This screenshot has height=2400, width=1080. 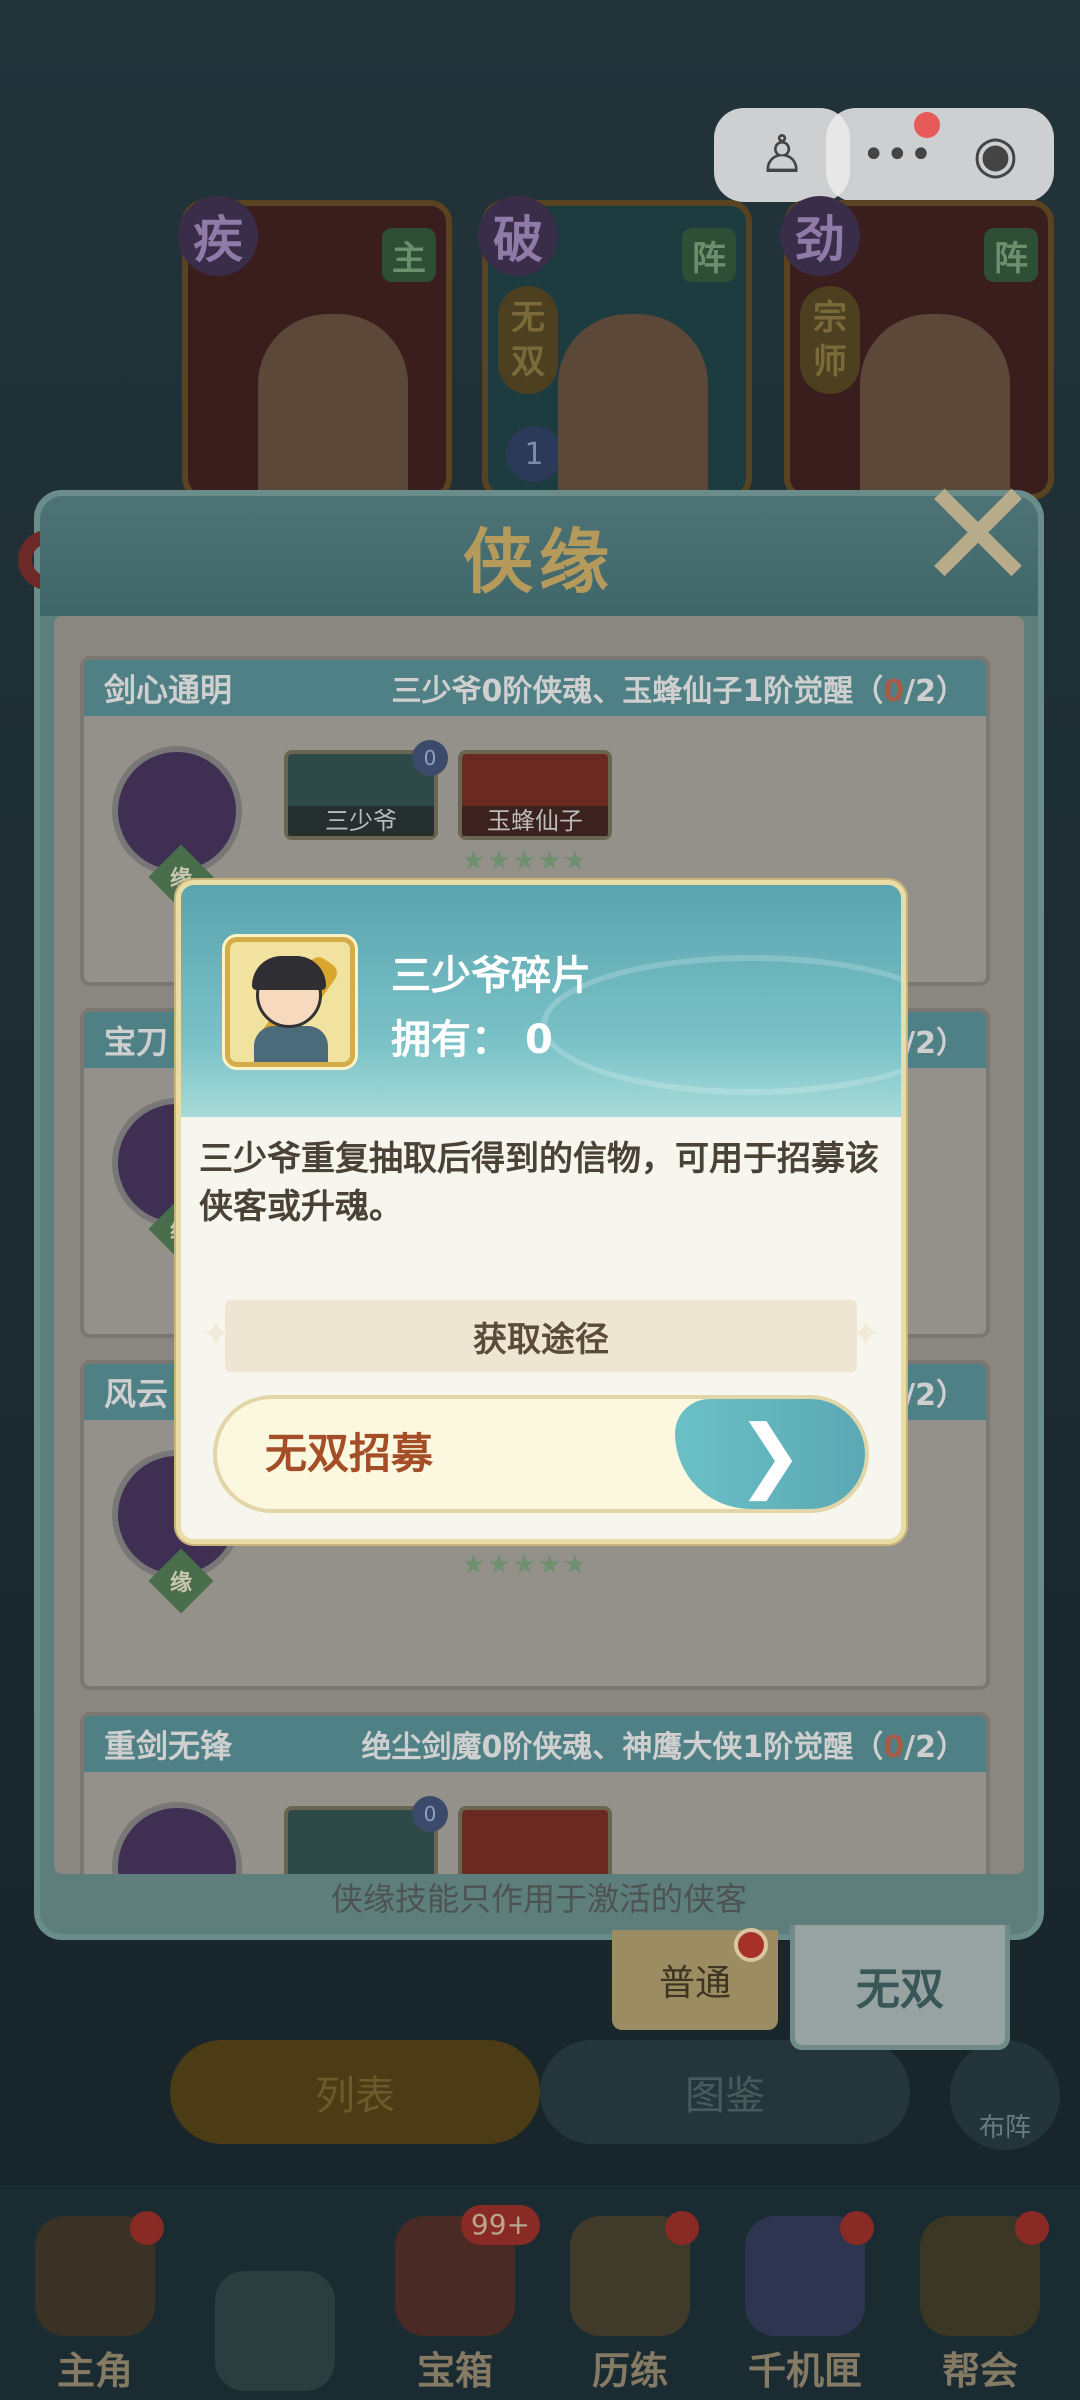 What do you see at coordinates (491, 976) in the screenshot?
I see `item-name: 三少爷碎片` at bounding box center [491, 976].